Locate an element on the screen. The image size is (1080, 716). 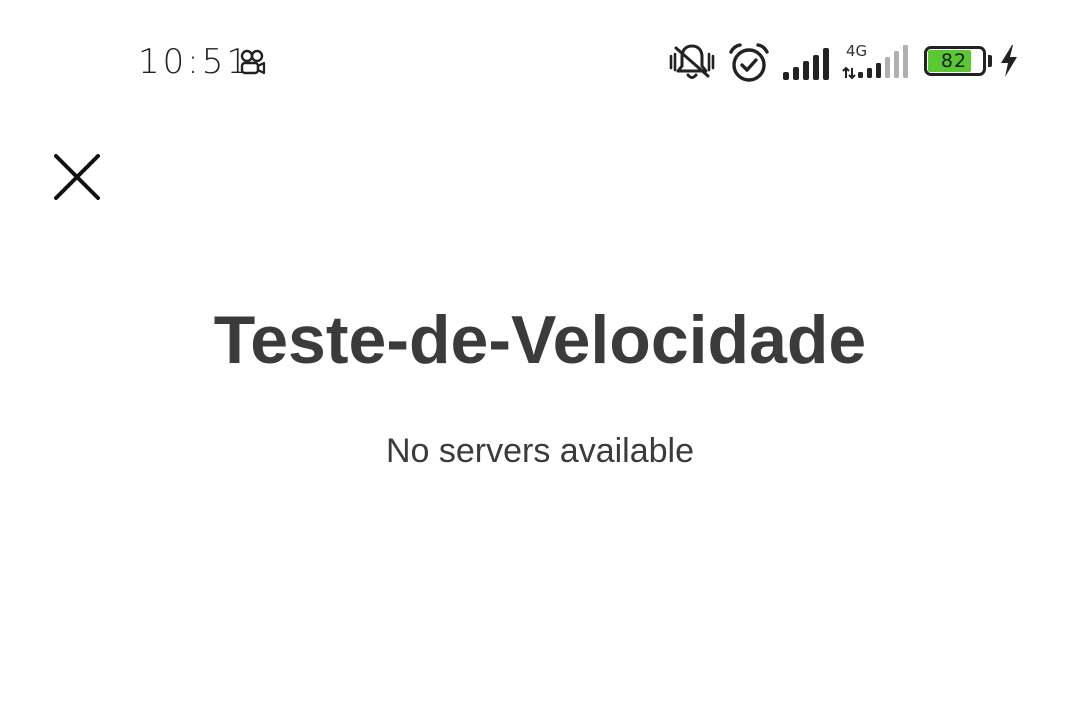
close-button is located at coordinates (77, 177).